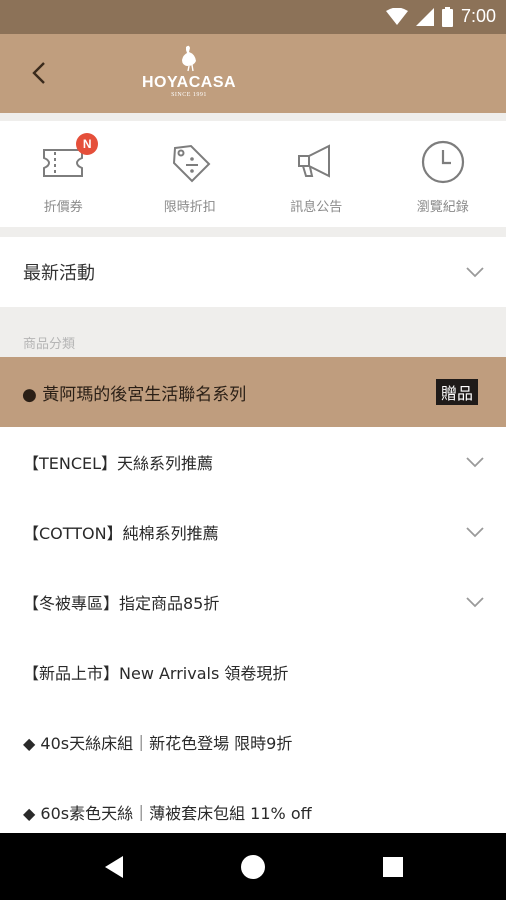  I want to click on square-recents-icon, so click(393, 867).